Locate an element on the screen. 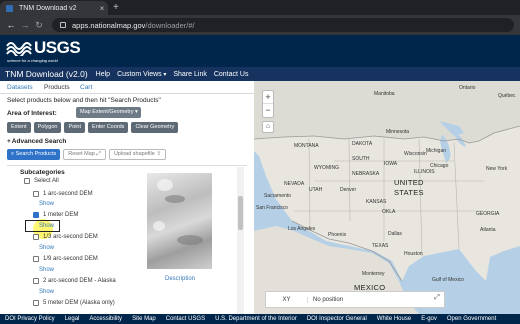 This screenshot has height=324, width=520. tab-cart: Cart is located at coordinates (86, 87).